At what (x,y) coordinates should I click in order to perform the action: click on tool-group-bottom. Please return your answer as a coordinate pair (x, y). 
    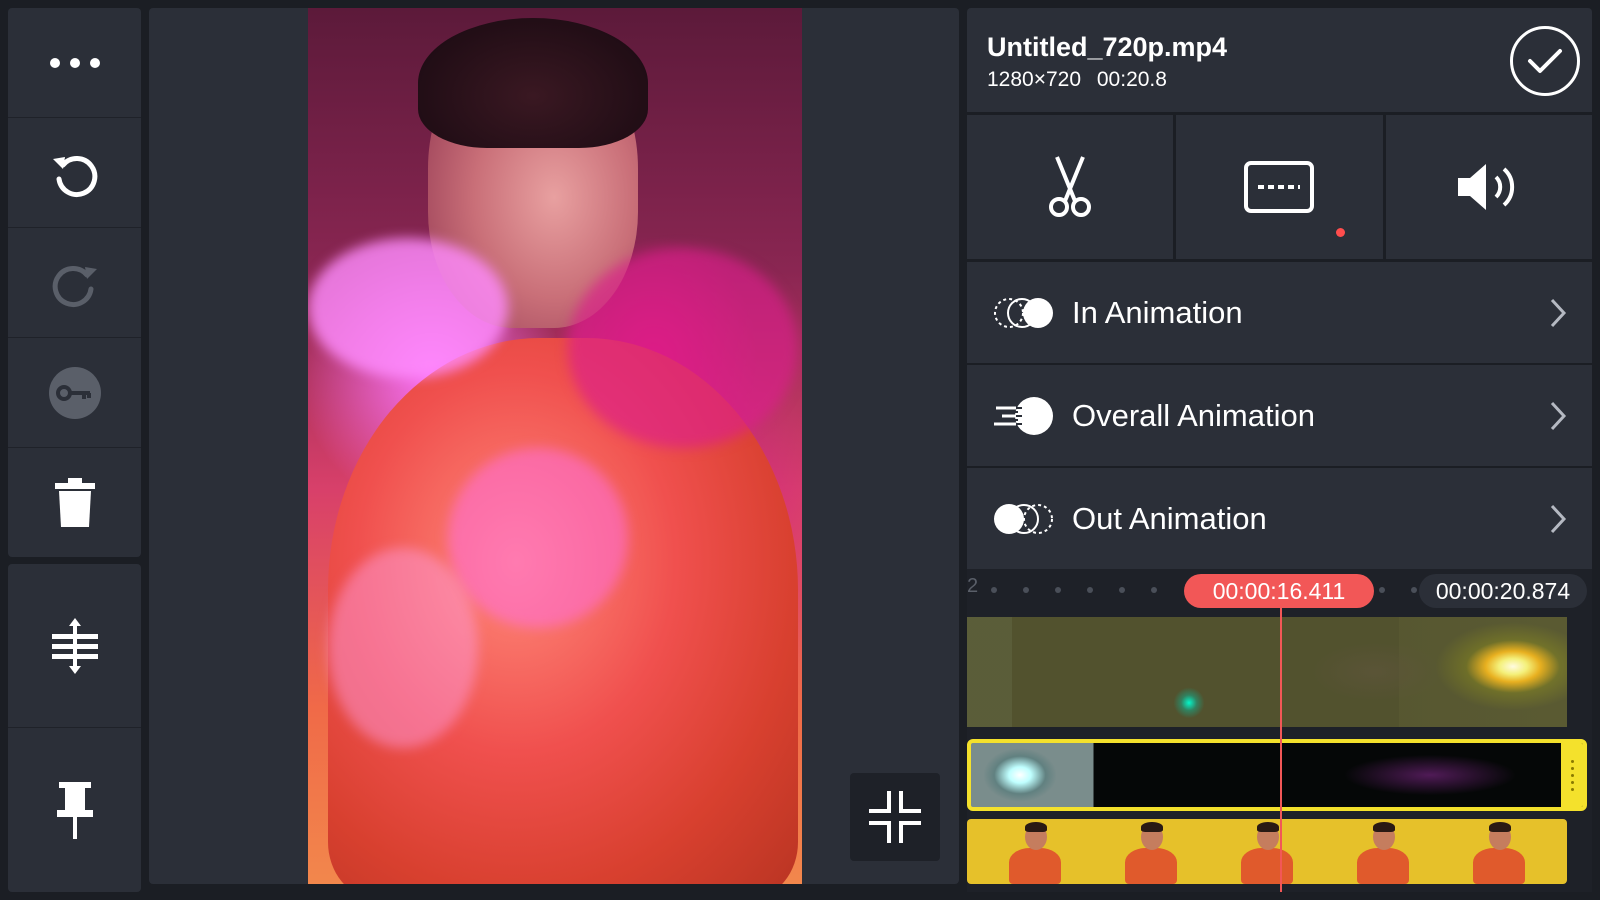
    Looking at the image, I should click on (74, 728).